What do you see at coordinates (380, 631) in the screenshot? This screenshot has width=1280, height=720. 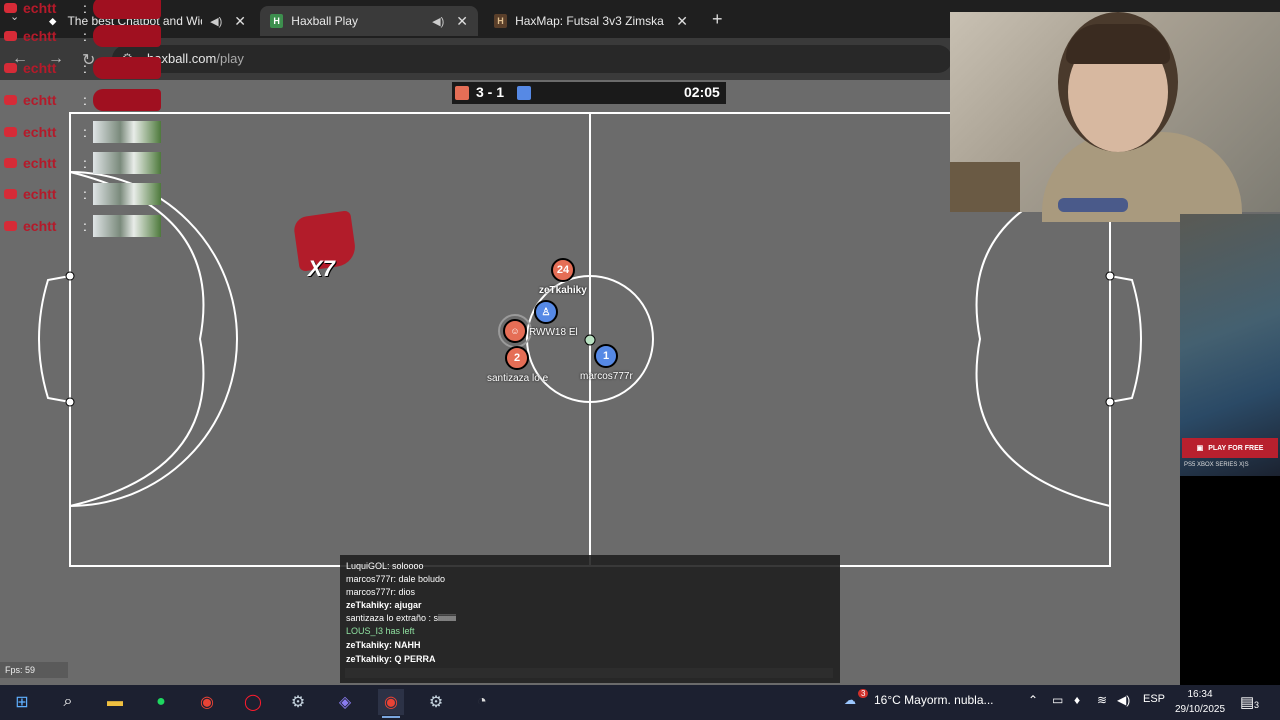 I see `chat-system-message: LOUS_I3 has left` at bounding box center [380, 631].